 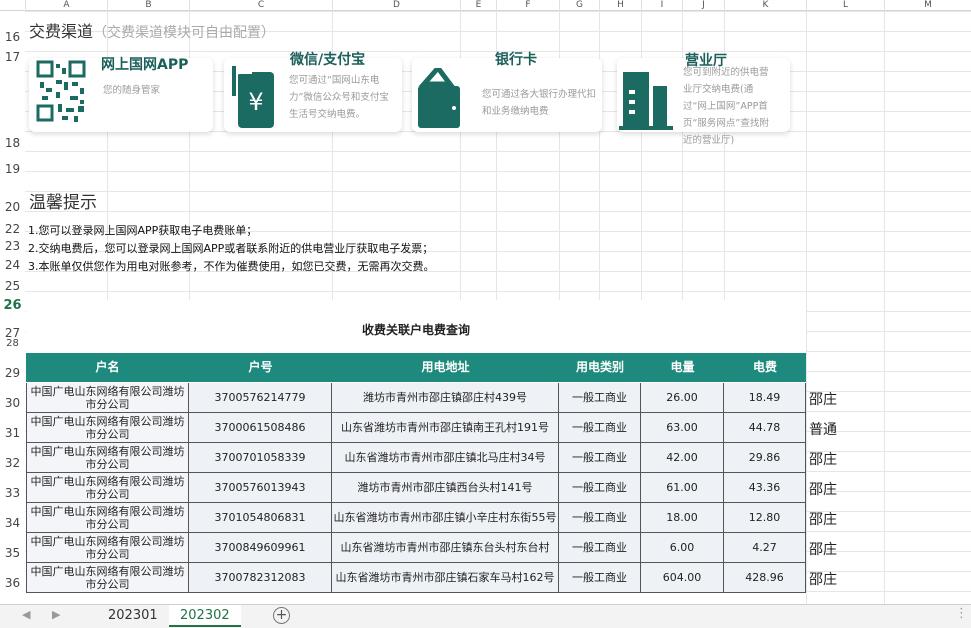 What do you see at coordinates (12, 433) in the screenshot?
I see `row-31: 31` at bounding box center [12, 433].